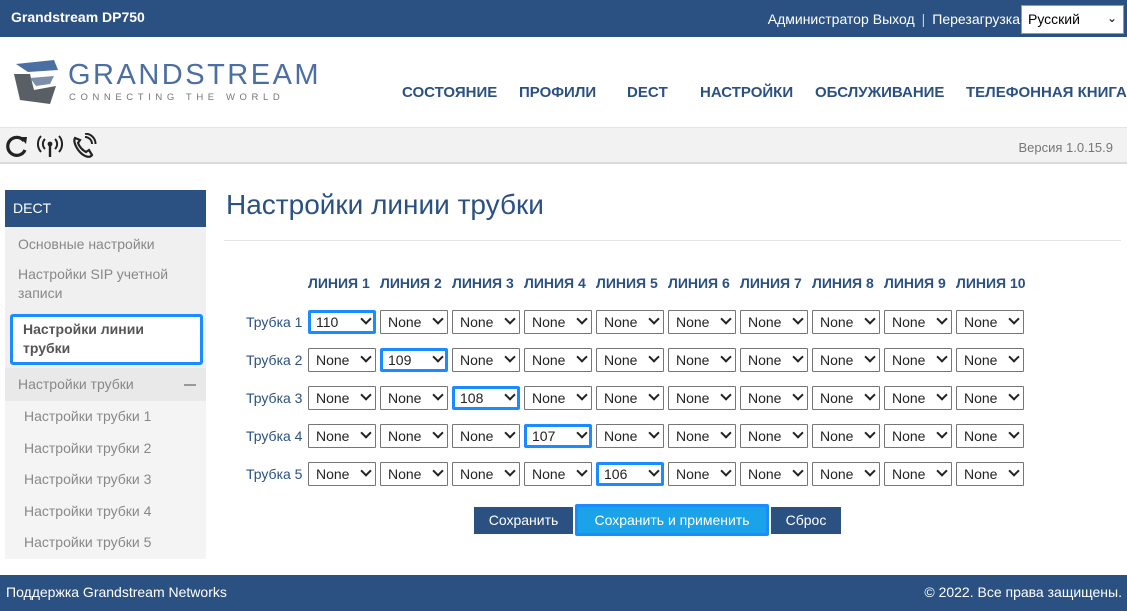  Describe the element at coordinates (523, 520) in the screenshot. I see `save-button: Сохранить` at that location.